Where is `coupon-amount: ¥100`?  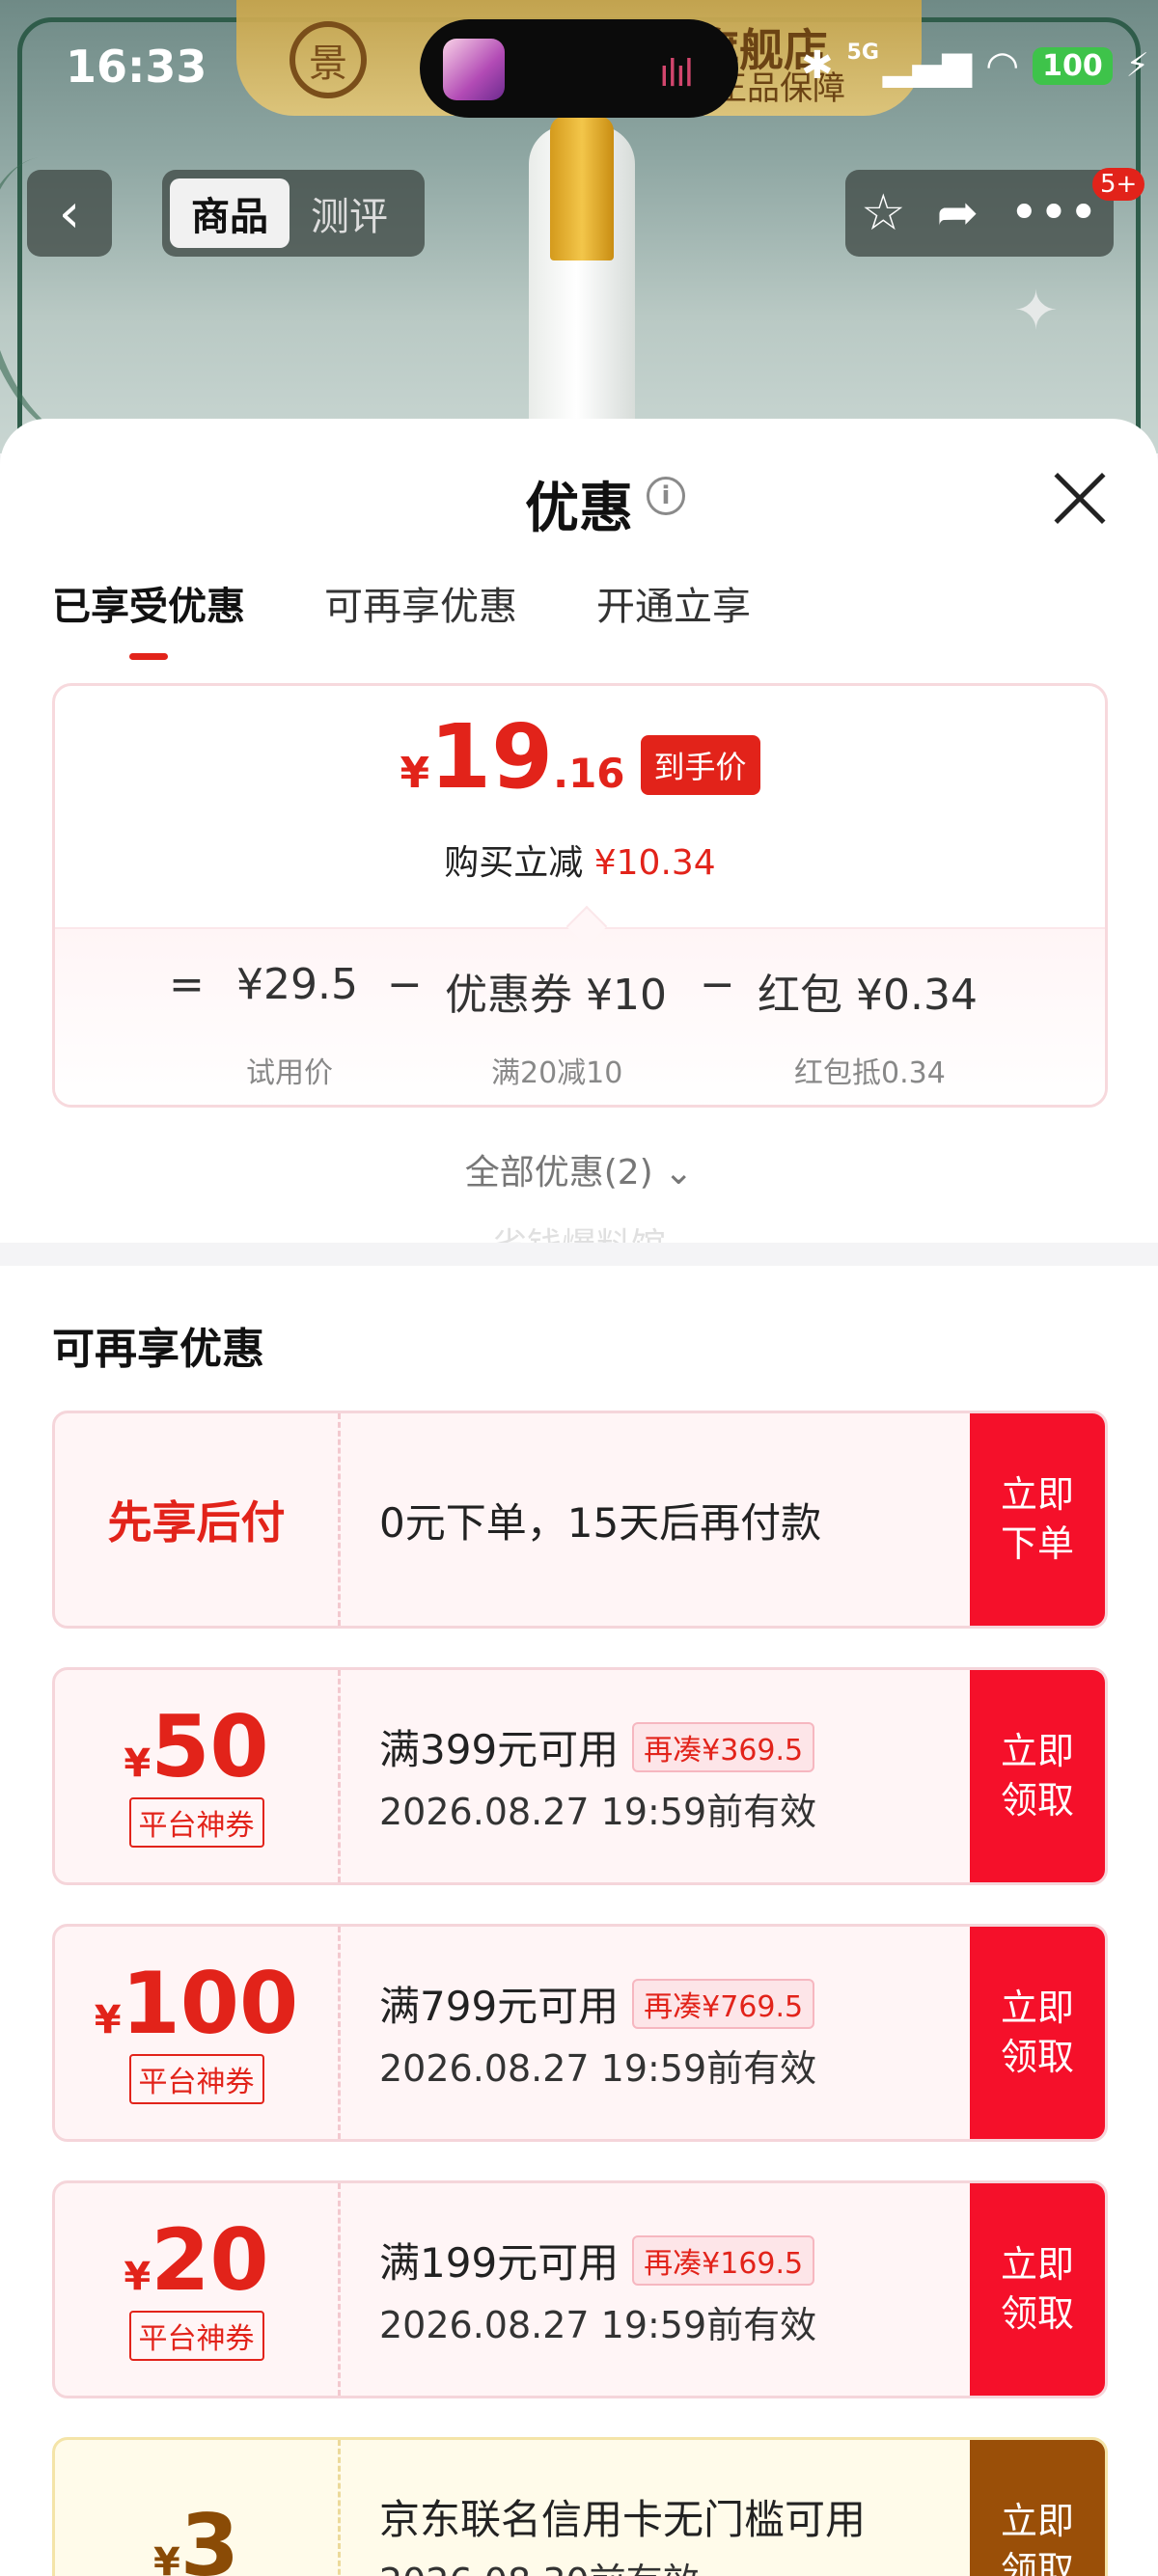 coupon-amount: ¥100 is located at coordinates (197, 2003).